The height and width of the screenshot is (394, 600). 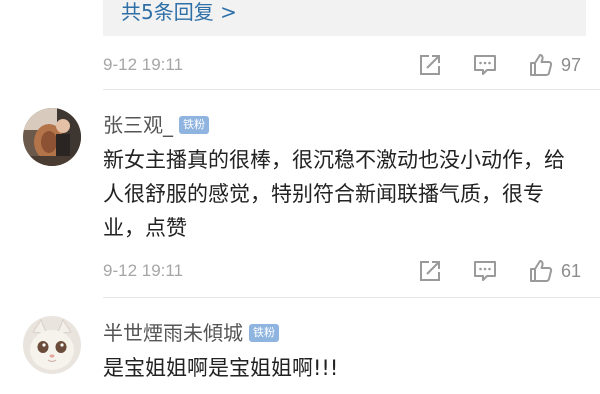 What do you see at coordinates (138, 125) in the screenshot?
I see `username: 张三观_` at bounding box center [138, 125].